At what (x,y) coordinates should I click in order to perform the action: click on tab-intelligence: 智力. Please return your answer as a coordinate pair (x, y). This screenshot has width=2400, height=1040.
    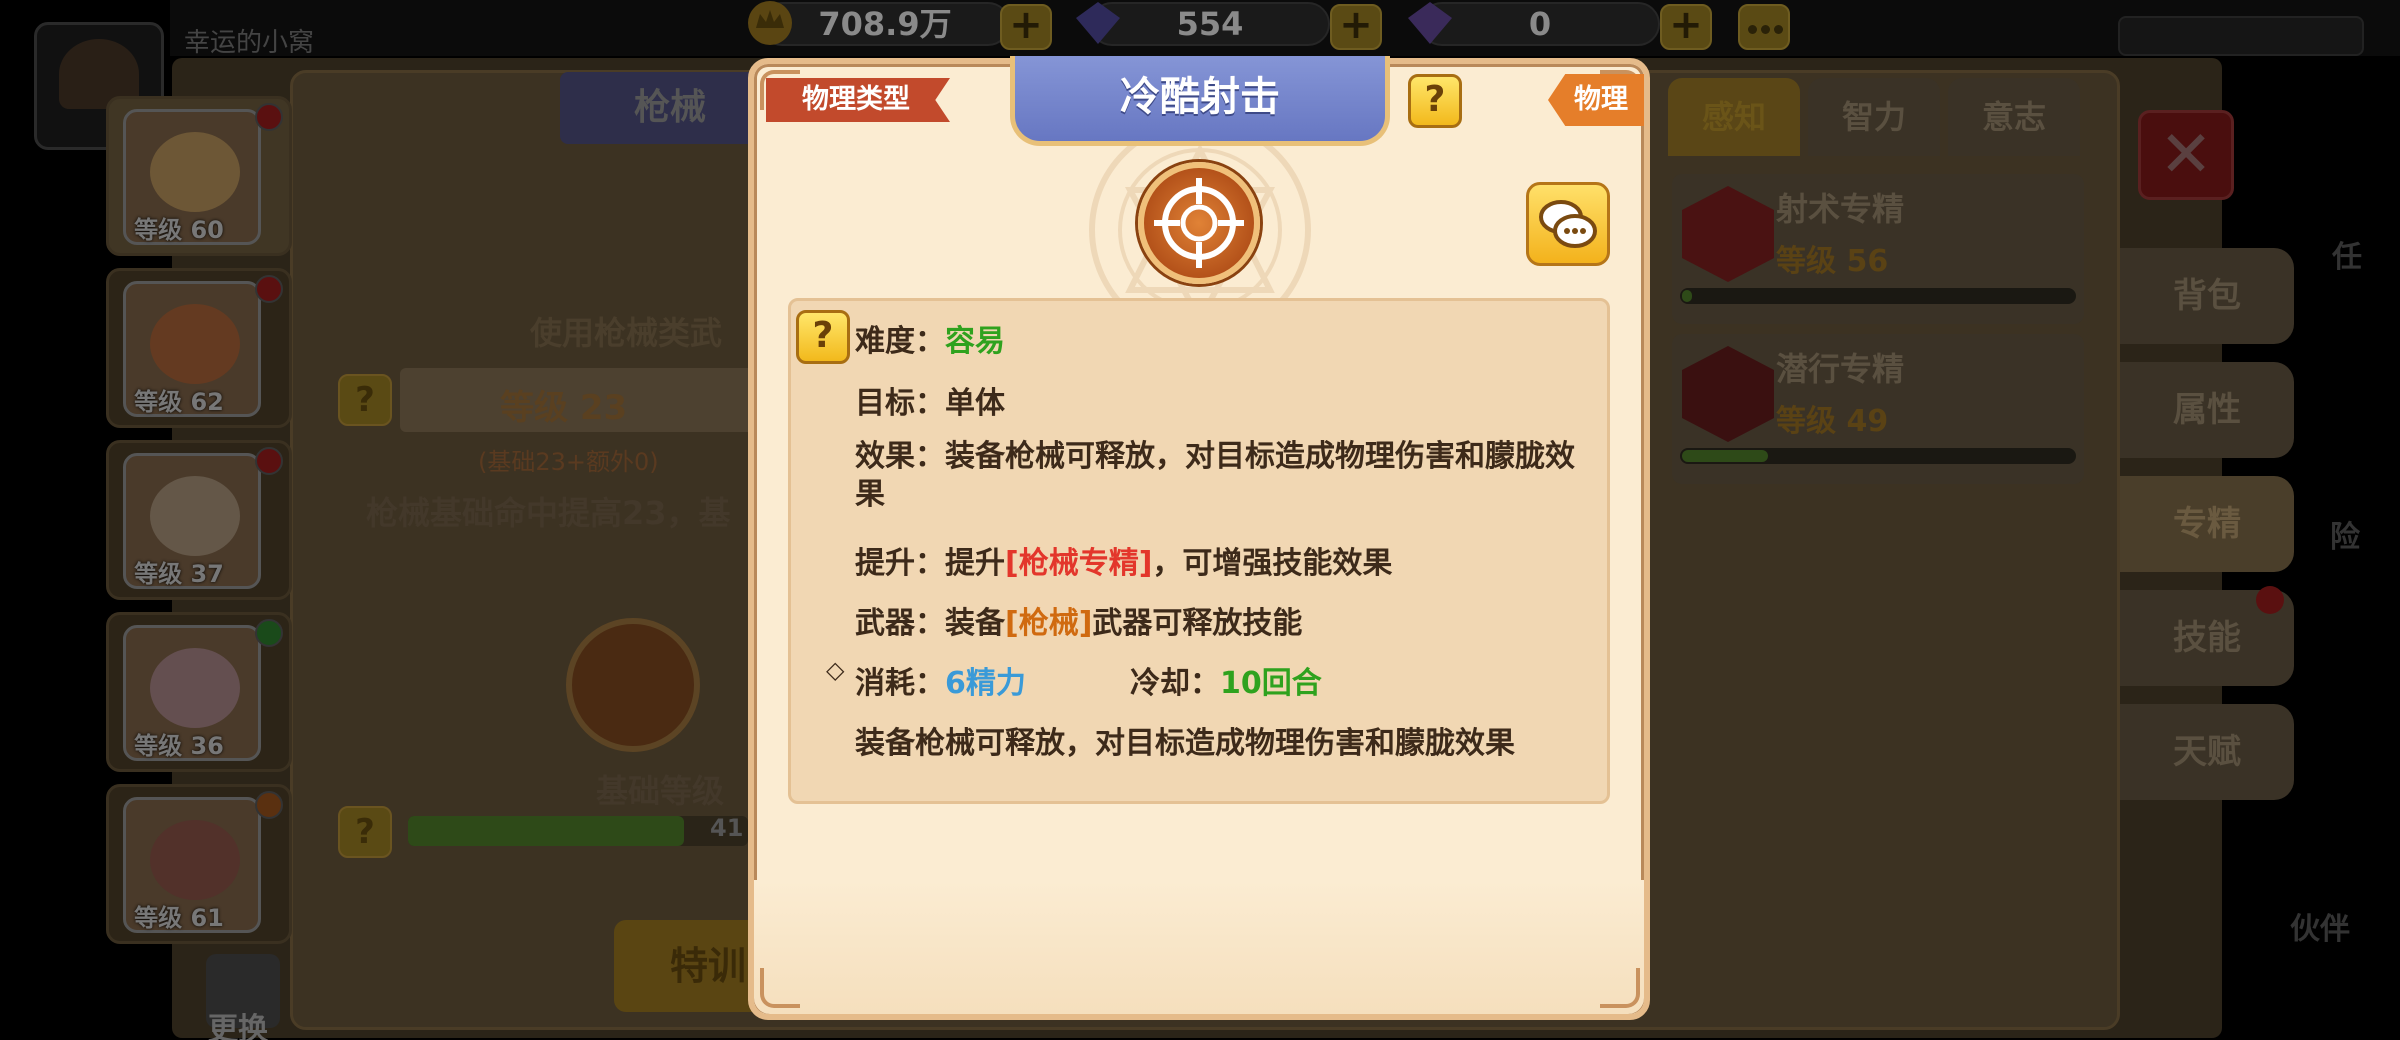
    Looking at the image, I should click on (1874, 117).